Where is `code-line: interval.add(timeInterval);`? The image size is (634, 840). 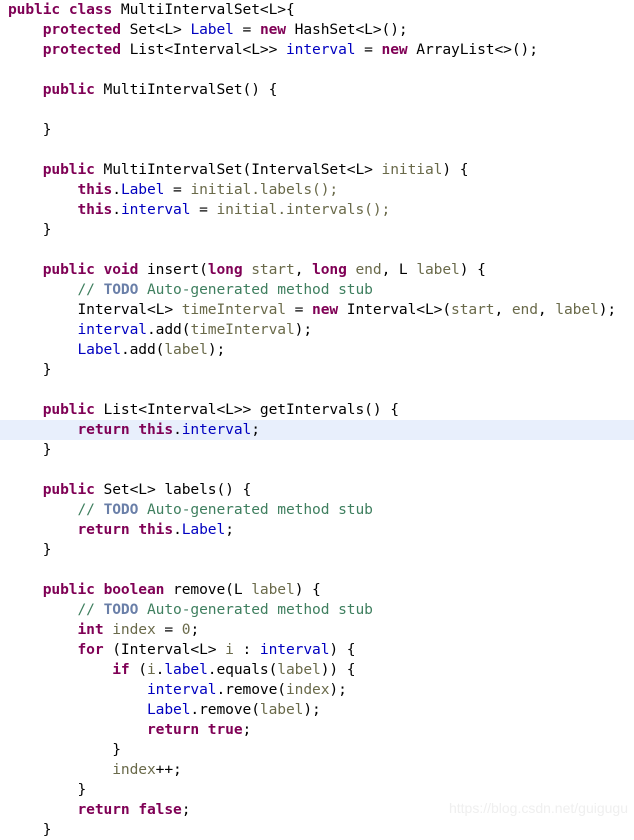 code-line: interval.add(timeInterval); is located at coordinates (317, 330).